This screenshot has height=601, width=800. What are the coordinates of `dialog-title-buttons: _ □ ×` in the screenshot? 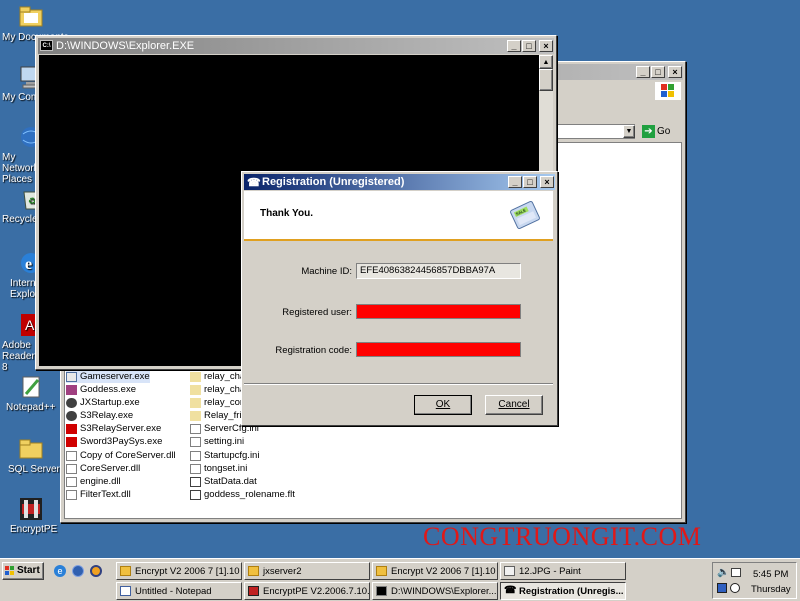 It's located at (530, 182).